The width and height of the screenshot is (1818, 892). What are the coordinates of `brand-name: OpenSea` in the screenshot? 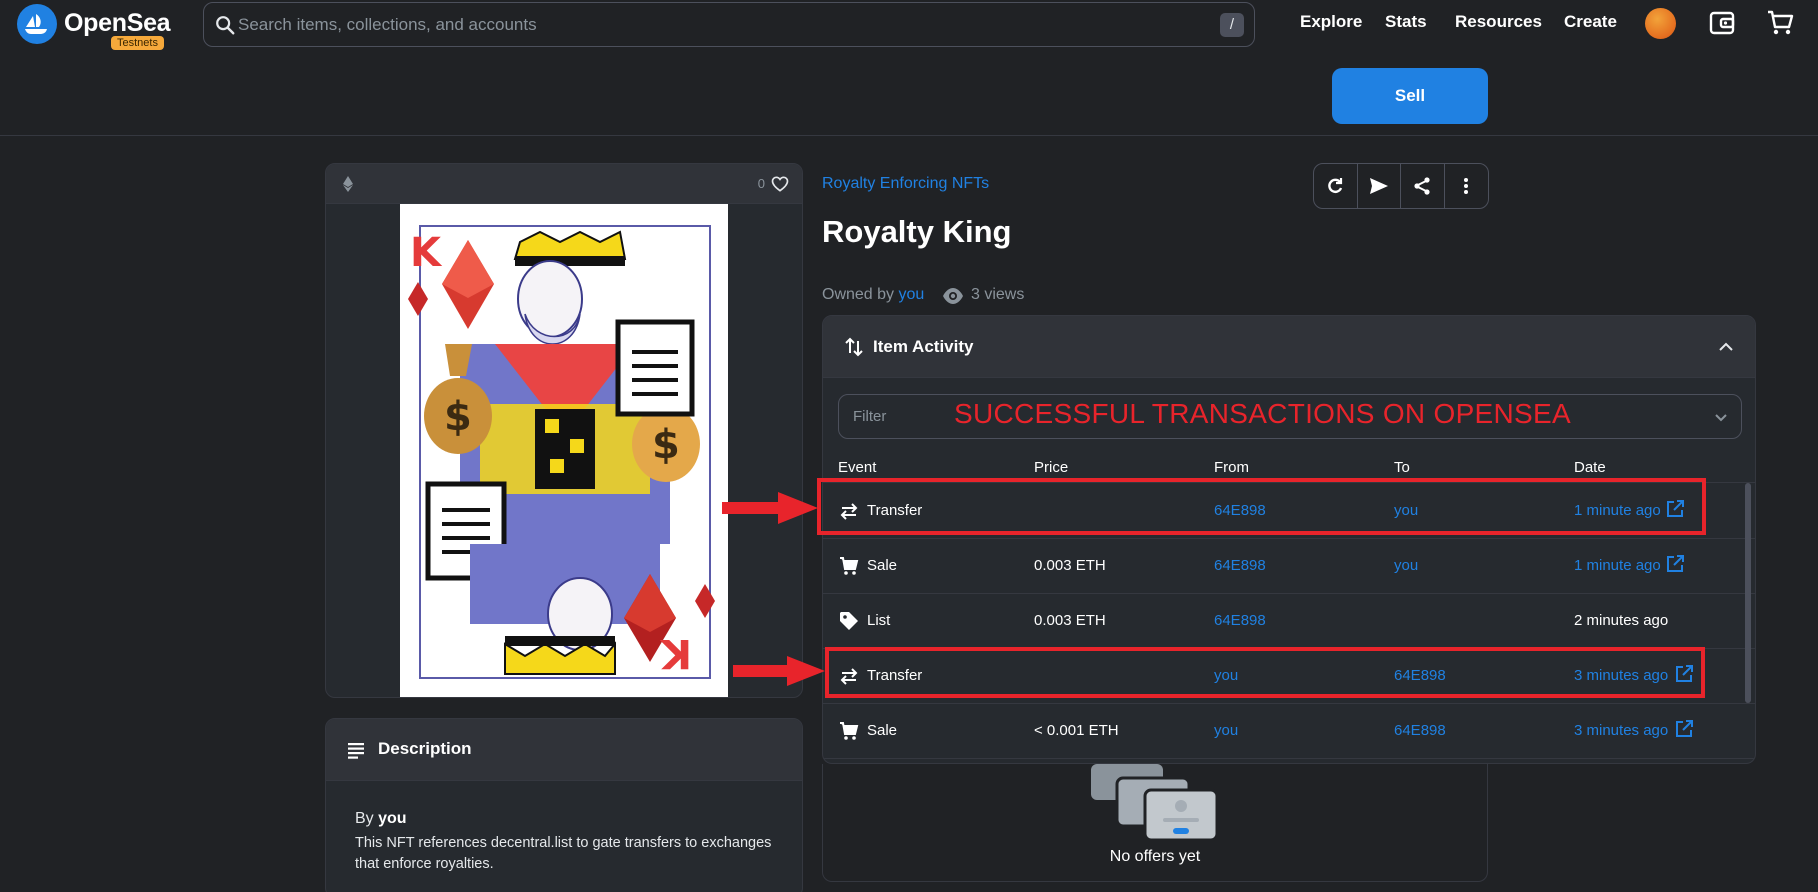 It's located at (117, 23).